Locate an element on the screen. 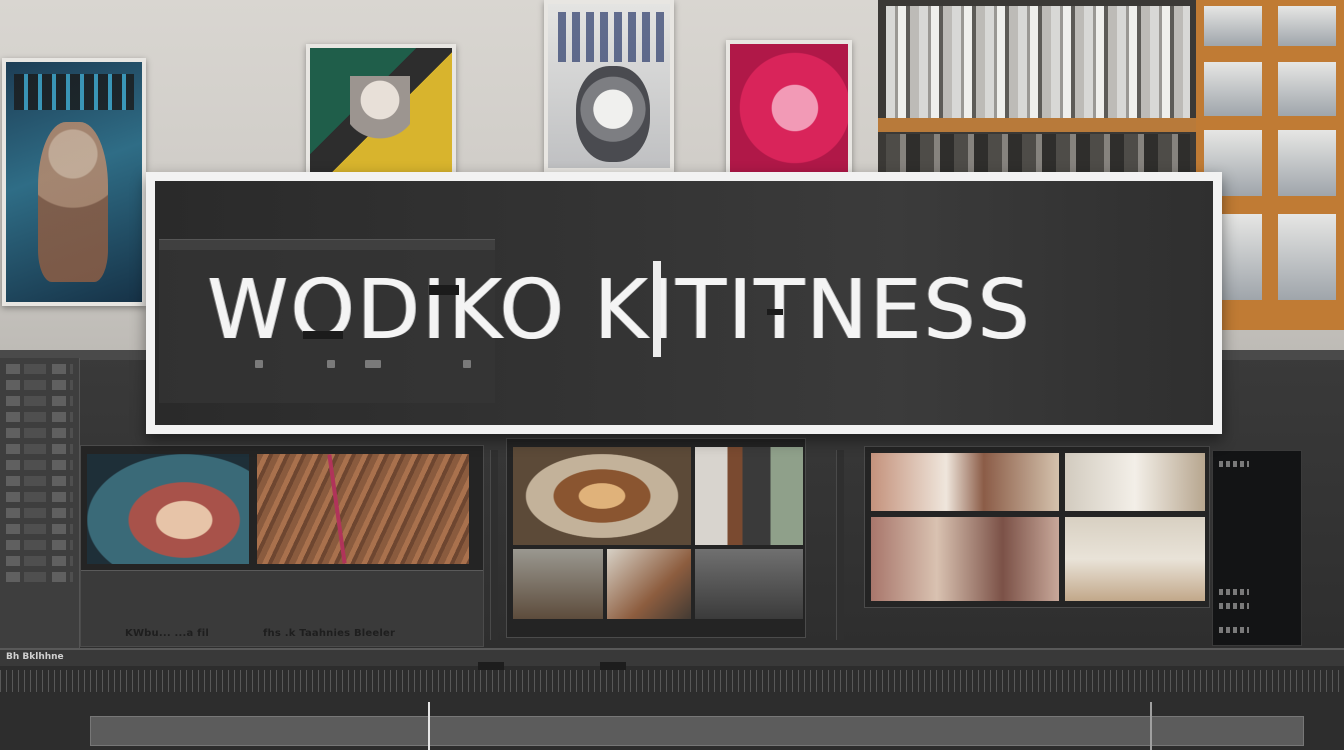 The height and width of the screenshot is (750, 1344). poster-left is located at coordinates (74, 182).